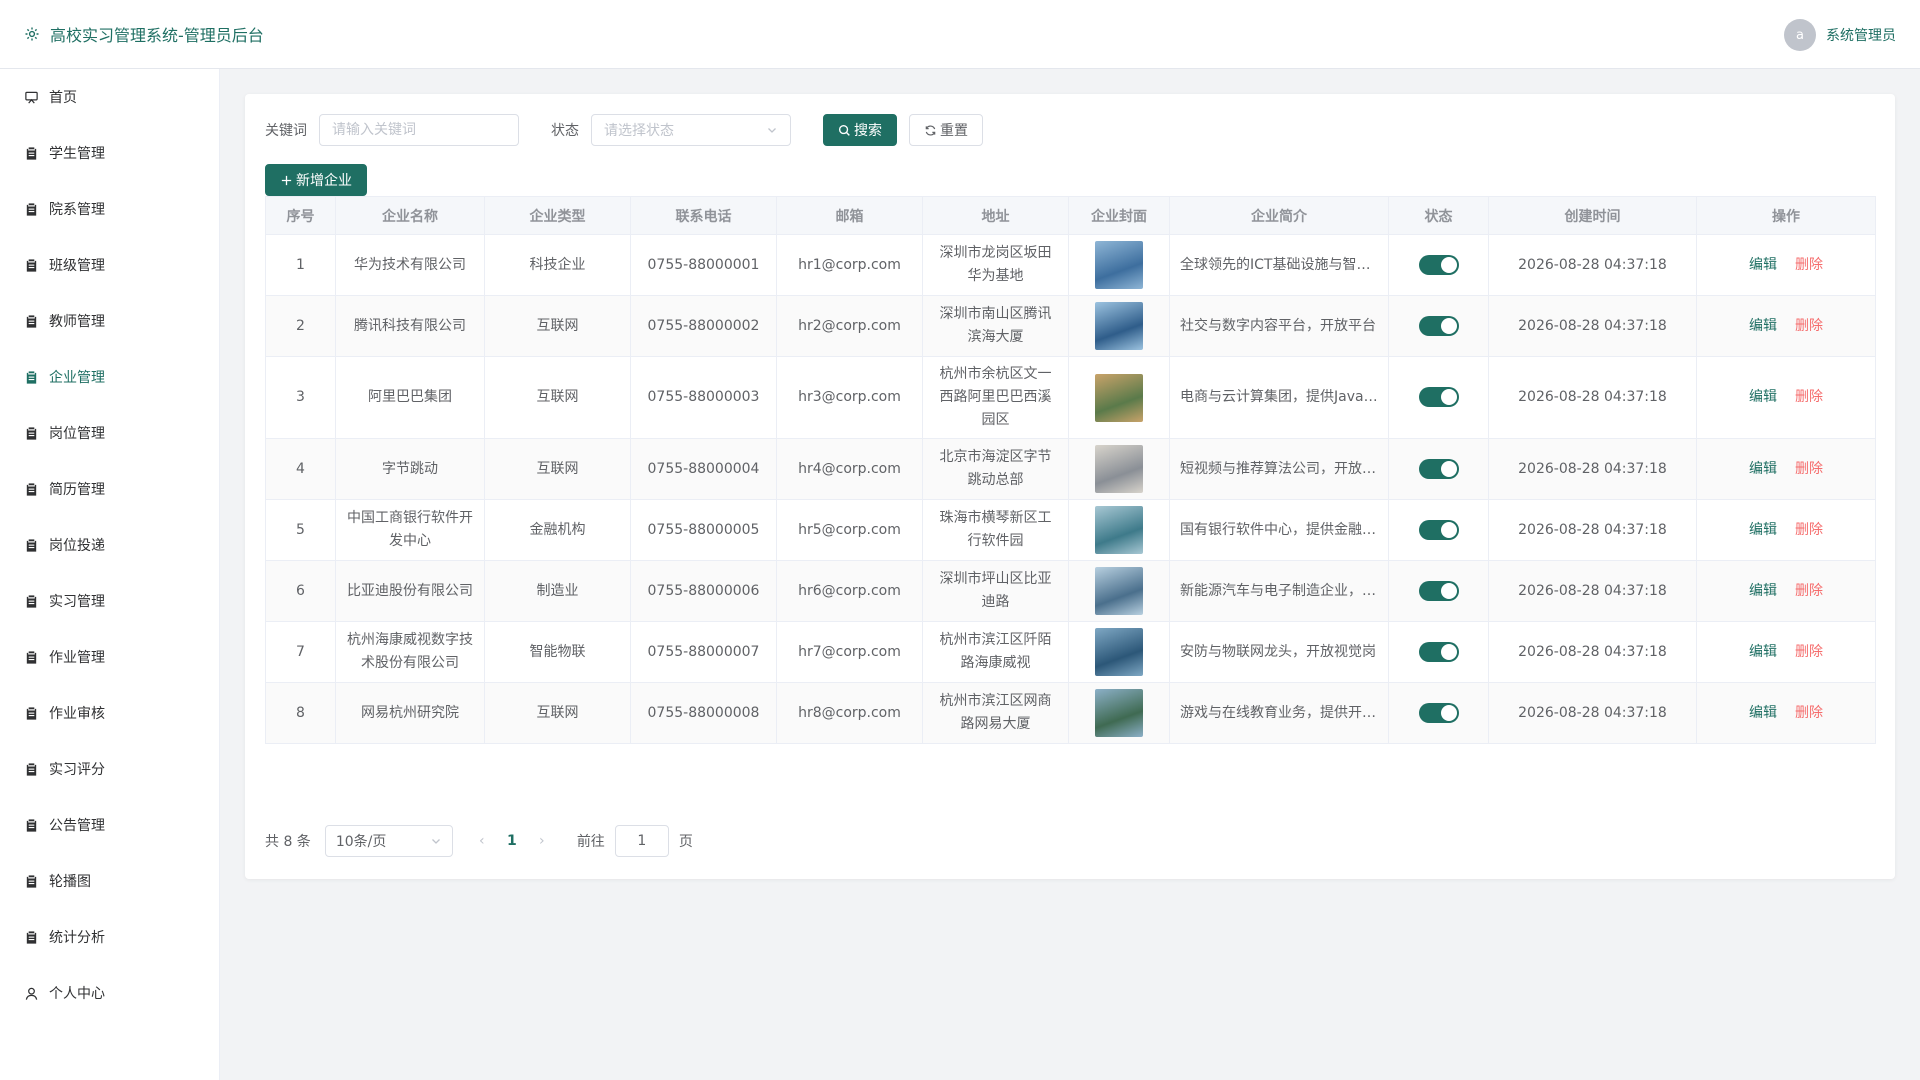  Describe the element at coordinates (557, 591) in the screenshot. I see `company-type: 制造业` at that location.